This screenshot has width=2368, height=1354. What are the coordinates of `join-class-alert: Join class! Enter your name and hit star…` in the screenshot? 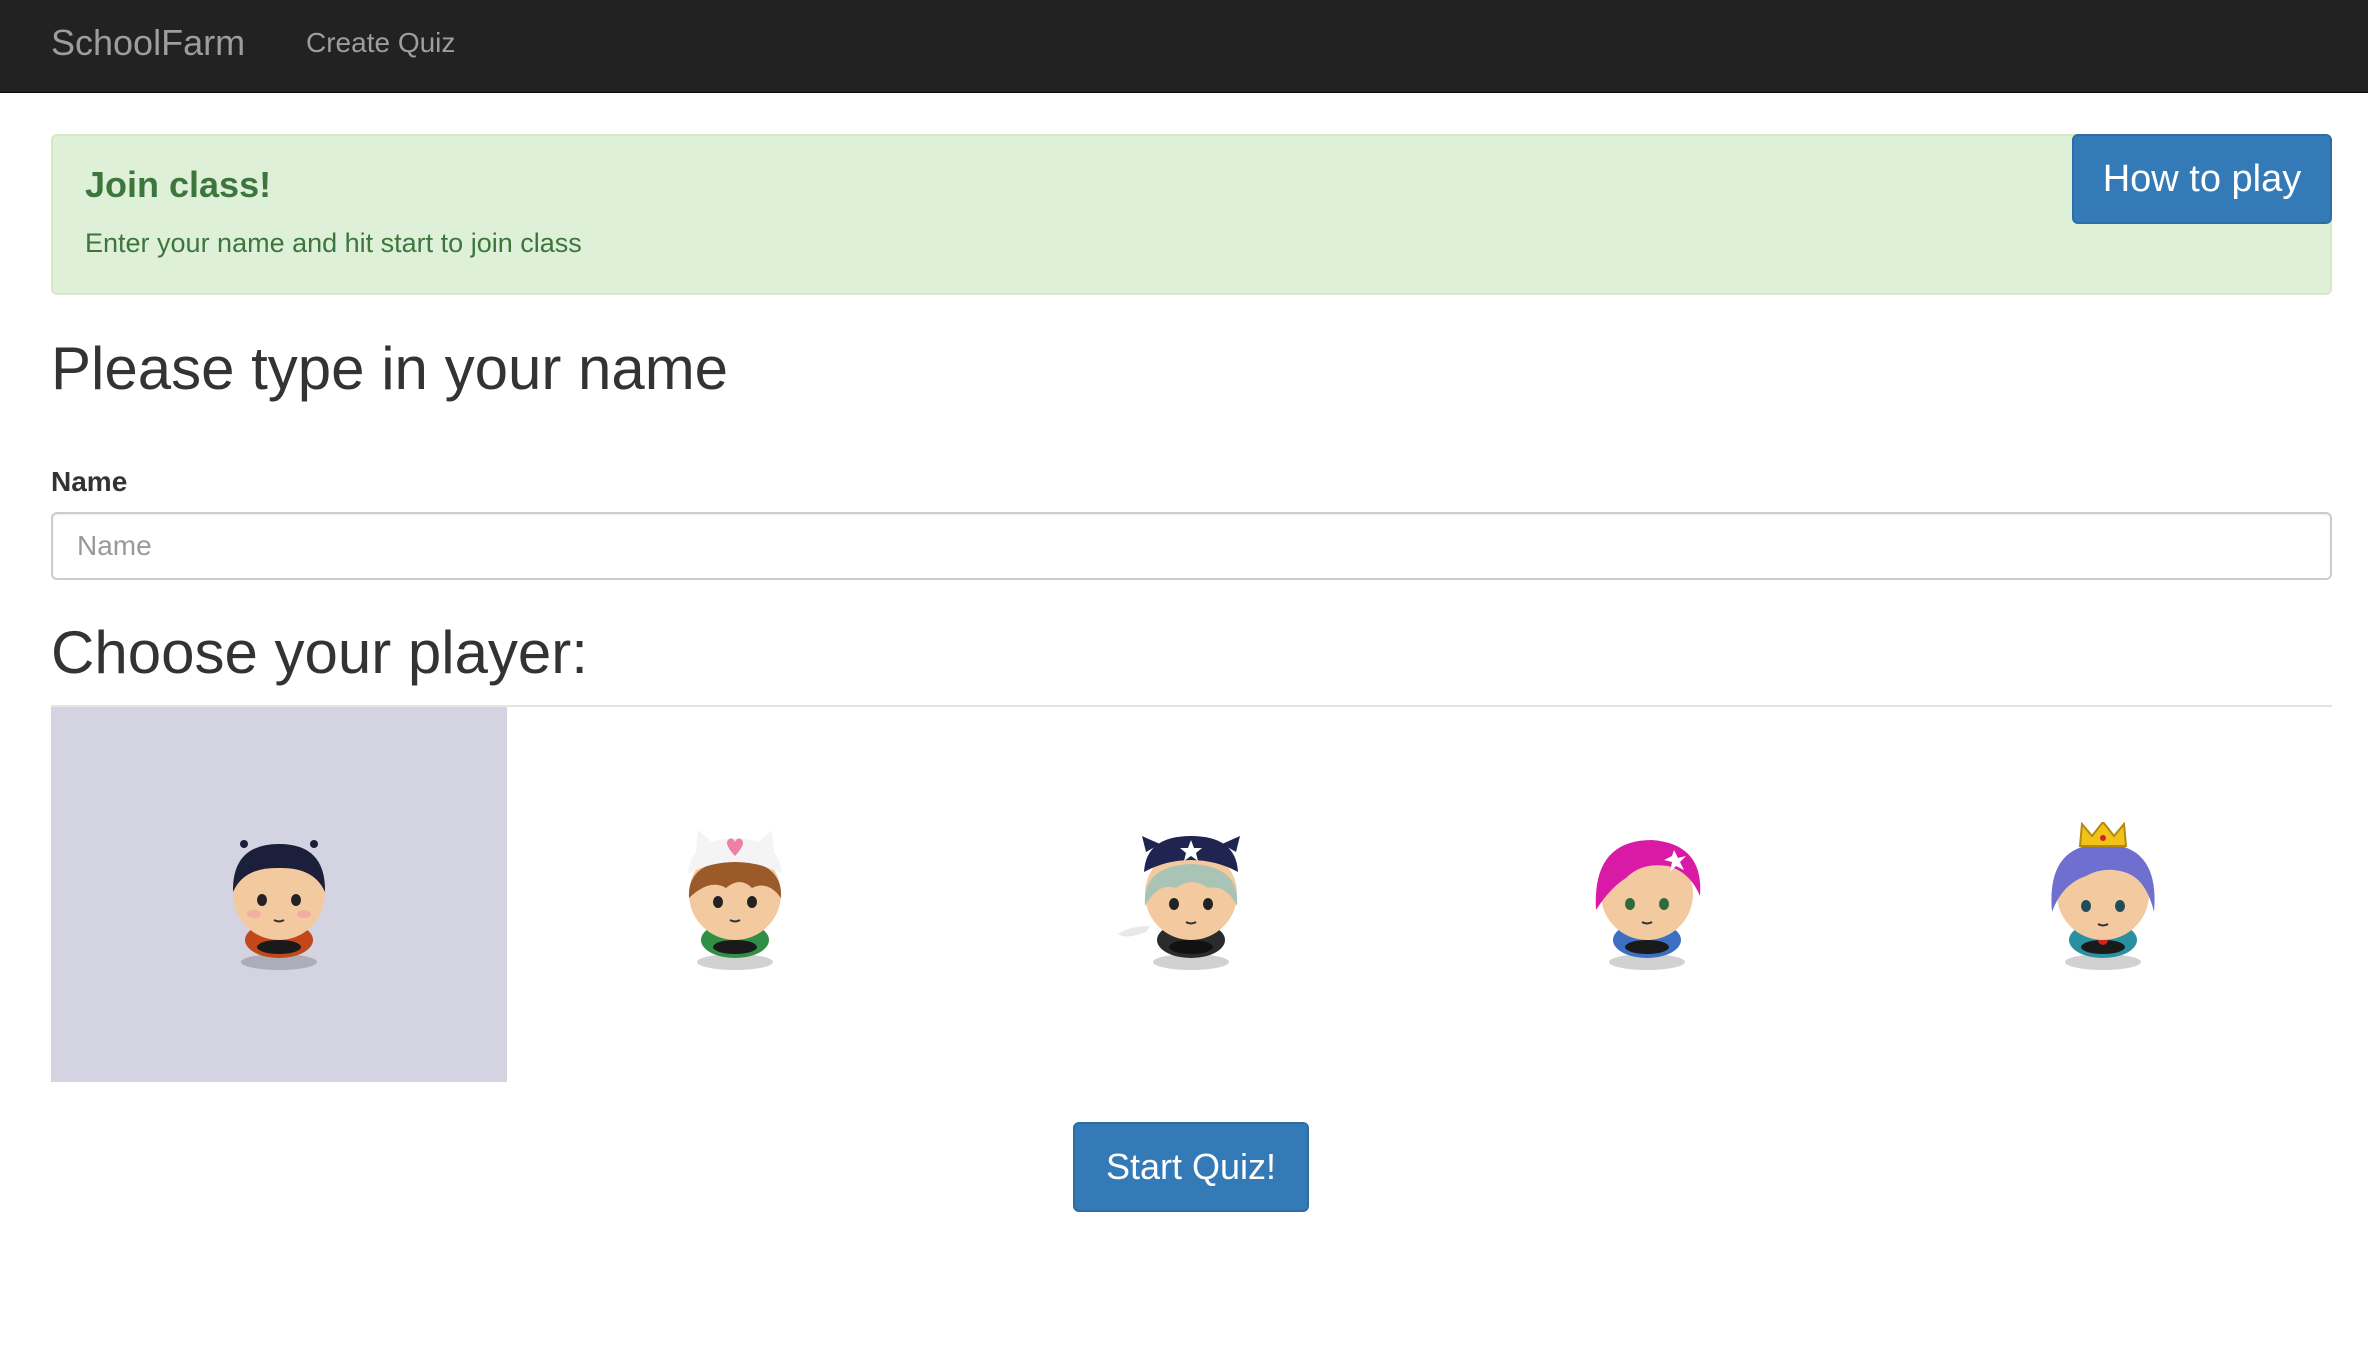 It's located at (1191, 214).